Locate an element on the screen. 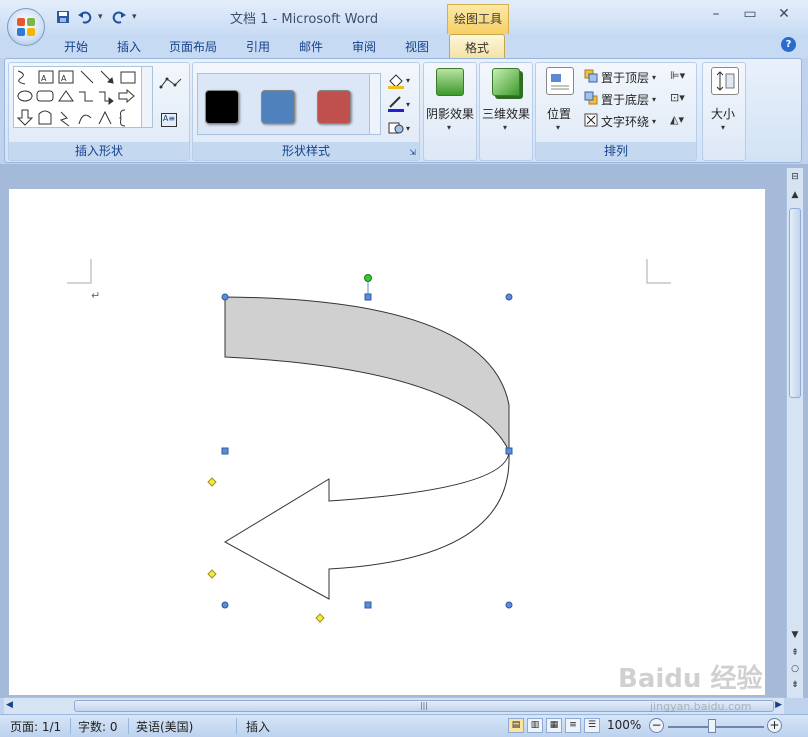 The height and width of the screenshot is (737, 808). ribbon-tabs: 开始 插入 页面布局 引用 邮件 审阅 视图 is located at coordinates (404, 46).